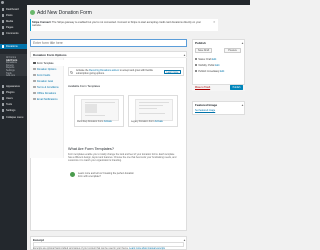 This screenshot has height=250, width=320. Describe the element at coordinates (3, 15) in the screenshot. I see `posts-icon` at that location.